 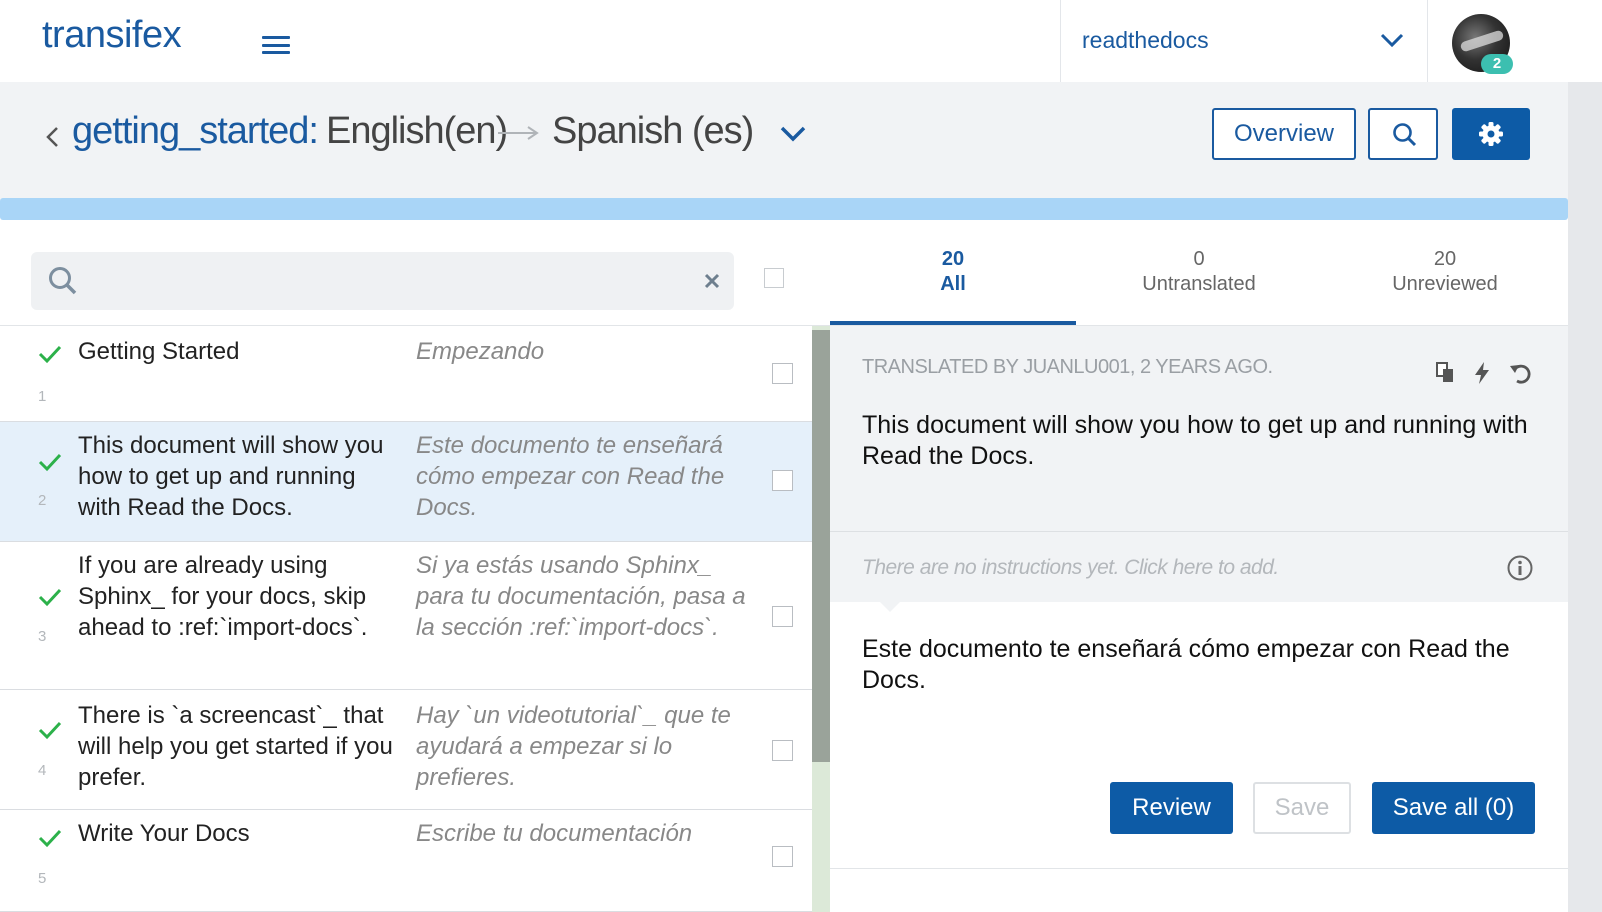 I want to click on string-number: 1, so click(x=42, y=396).